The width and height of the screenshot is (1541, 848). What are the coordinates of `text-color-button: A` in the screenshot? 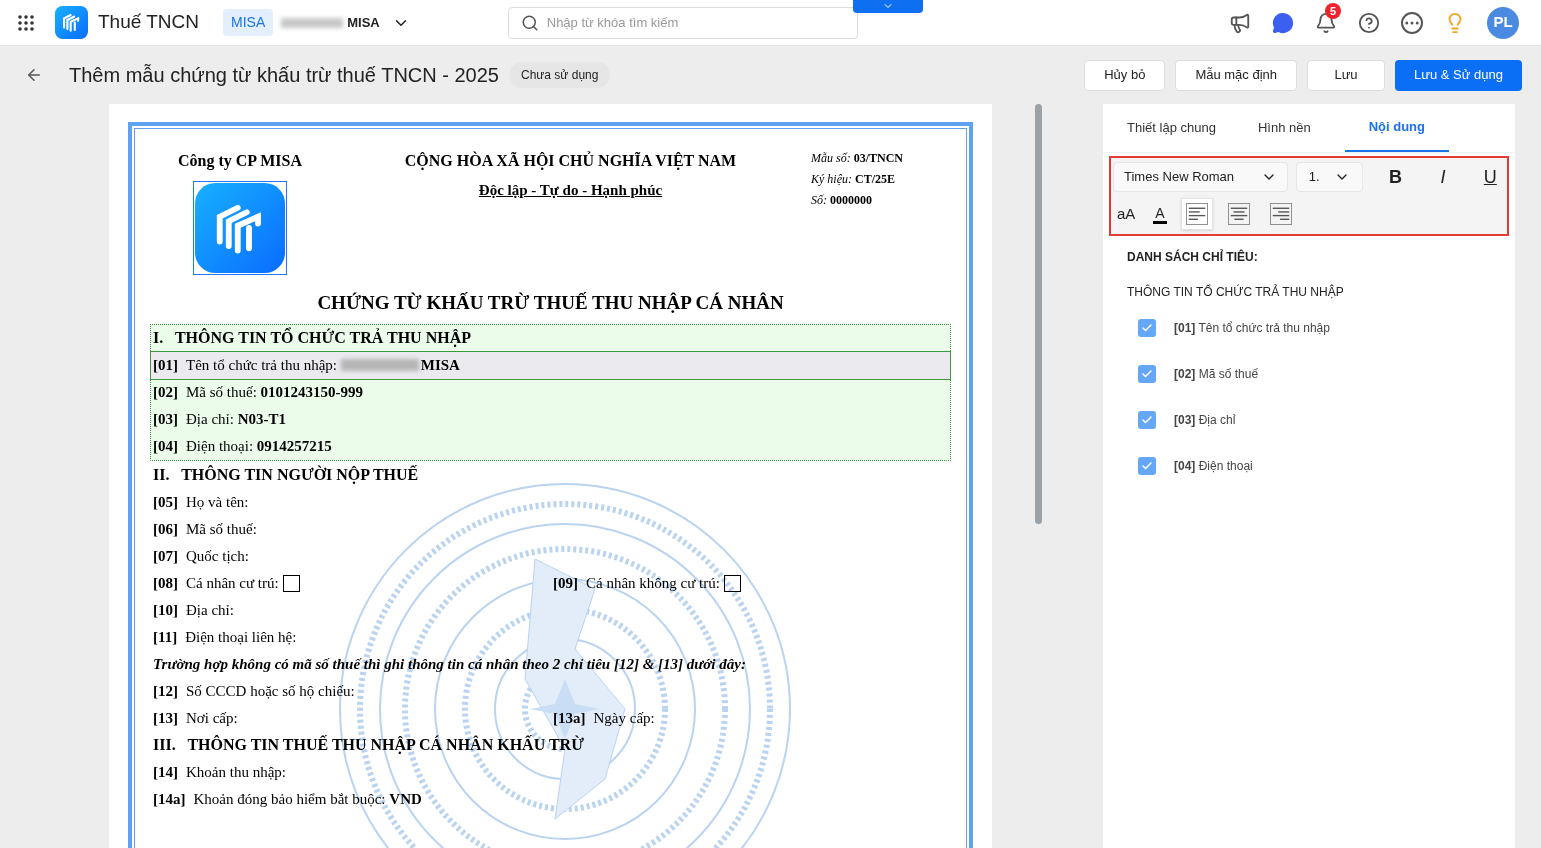 It's located at (1160, 214).